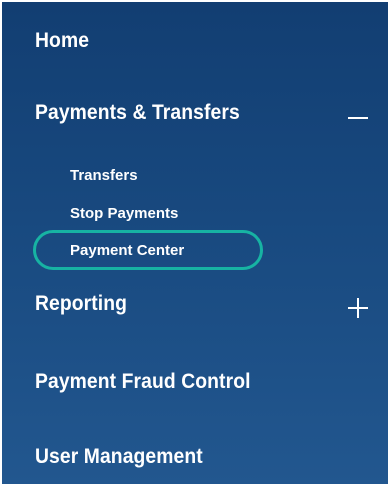 The width and height of the screenshot is (388, 491). Describe the element at coordinates (197, 382) in the screenshot. I see `nav-item-payment-fraud-control: Payment Fraud Control` at that location.